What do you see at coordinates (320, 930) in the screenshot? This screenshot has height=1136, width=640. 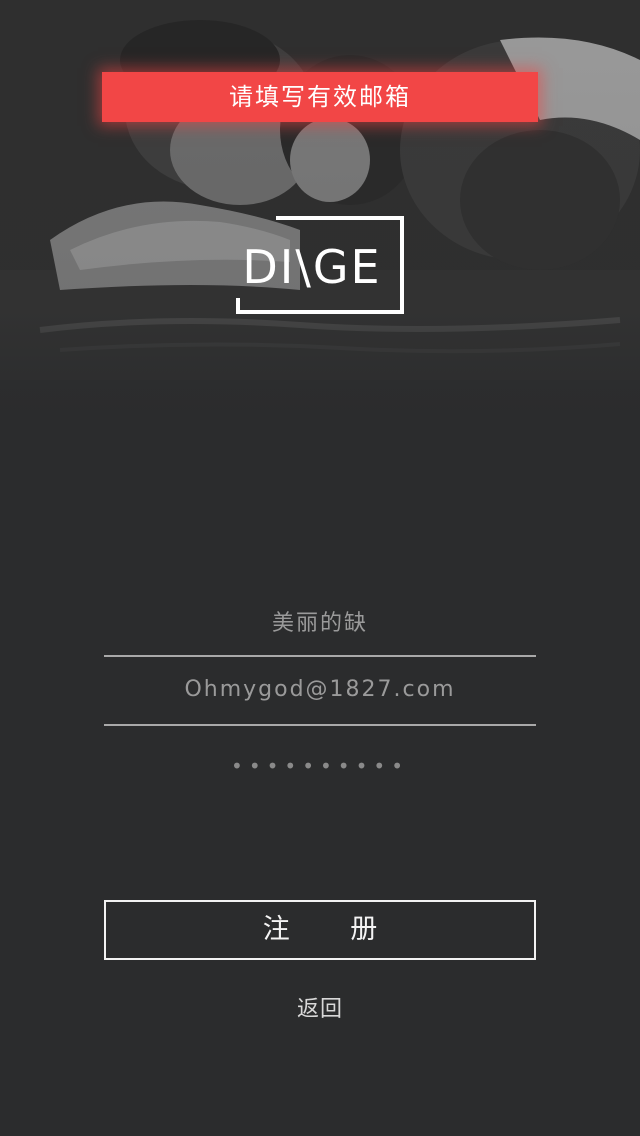 I see `register-button: 注 册` at bounding box center [320, 930].